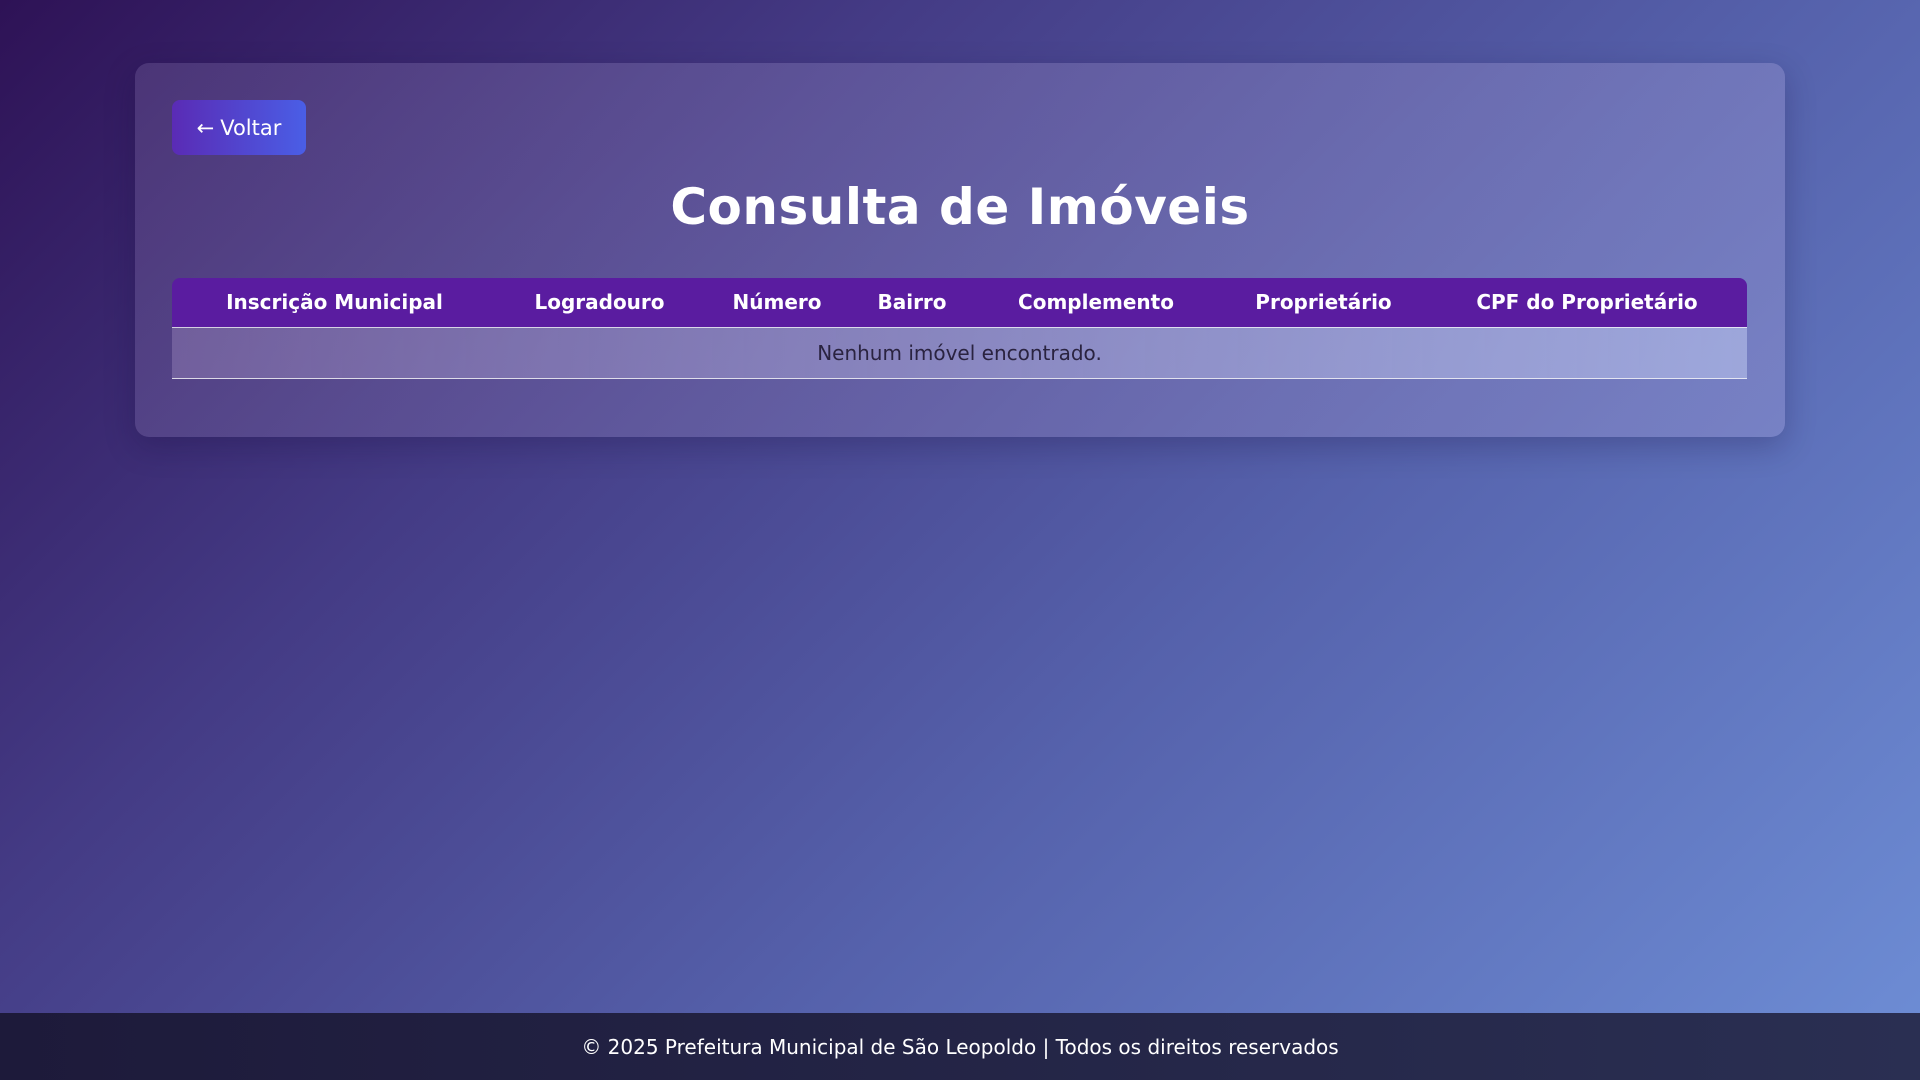 The height and width of the screenshot is (1080, 1920). What do you see at coordinates (334, 302) in the screenshot?
I see `column-header-inscricao: Inscrição Municipal` at bounding box center [334, 302].